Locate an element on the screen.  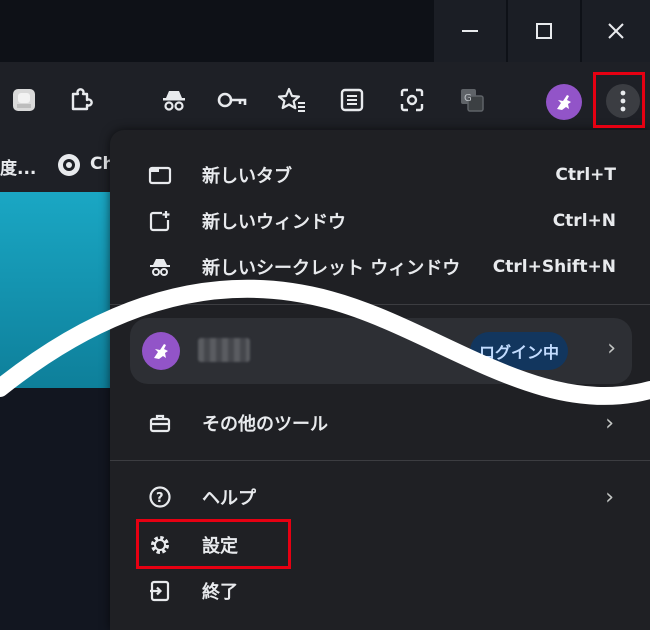
menu-label: 新しいウィンドウ is located at coordinates (274, 222).